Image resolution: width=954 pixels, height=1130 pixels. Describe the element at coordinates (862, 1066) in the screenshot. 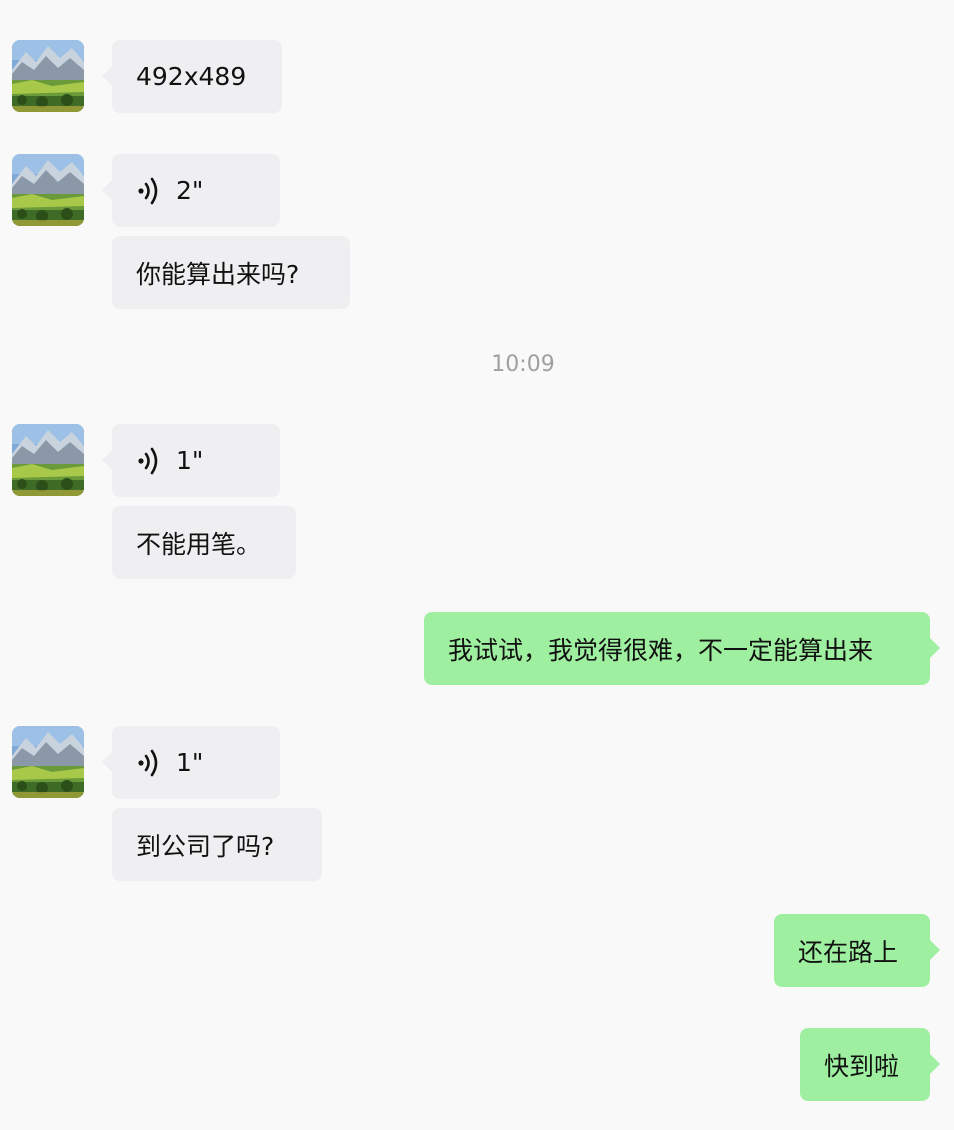

I see `message-text: 快到啦` at that location.